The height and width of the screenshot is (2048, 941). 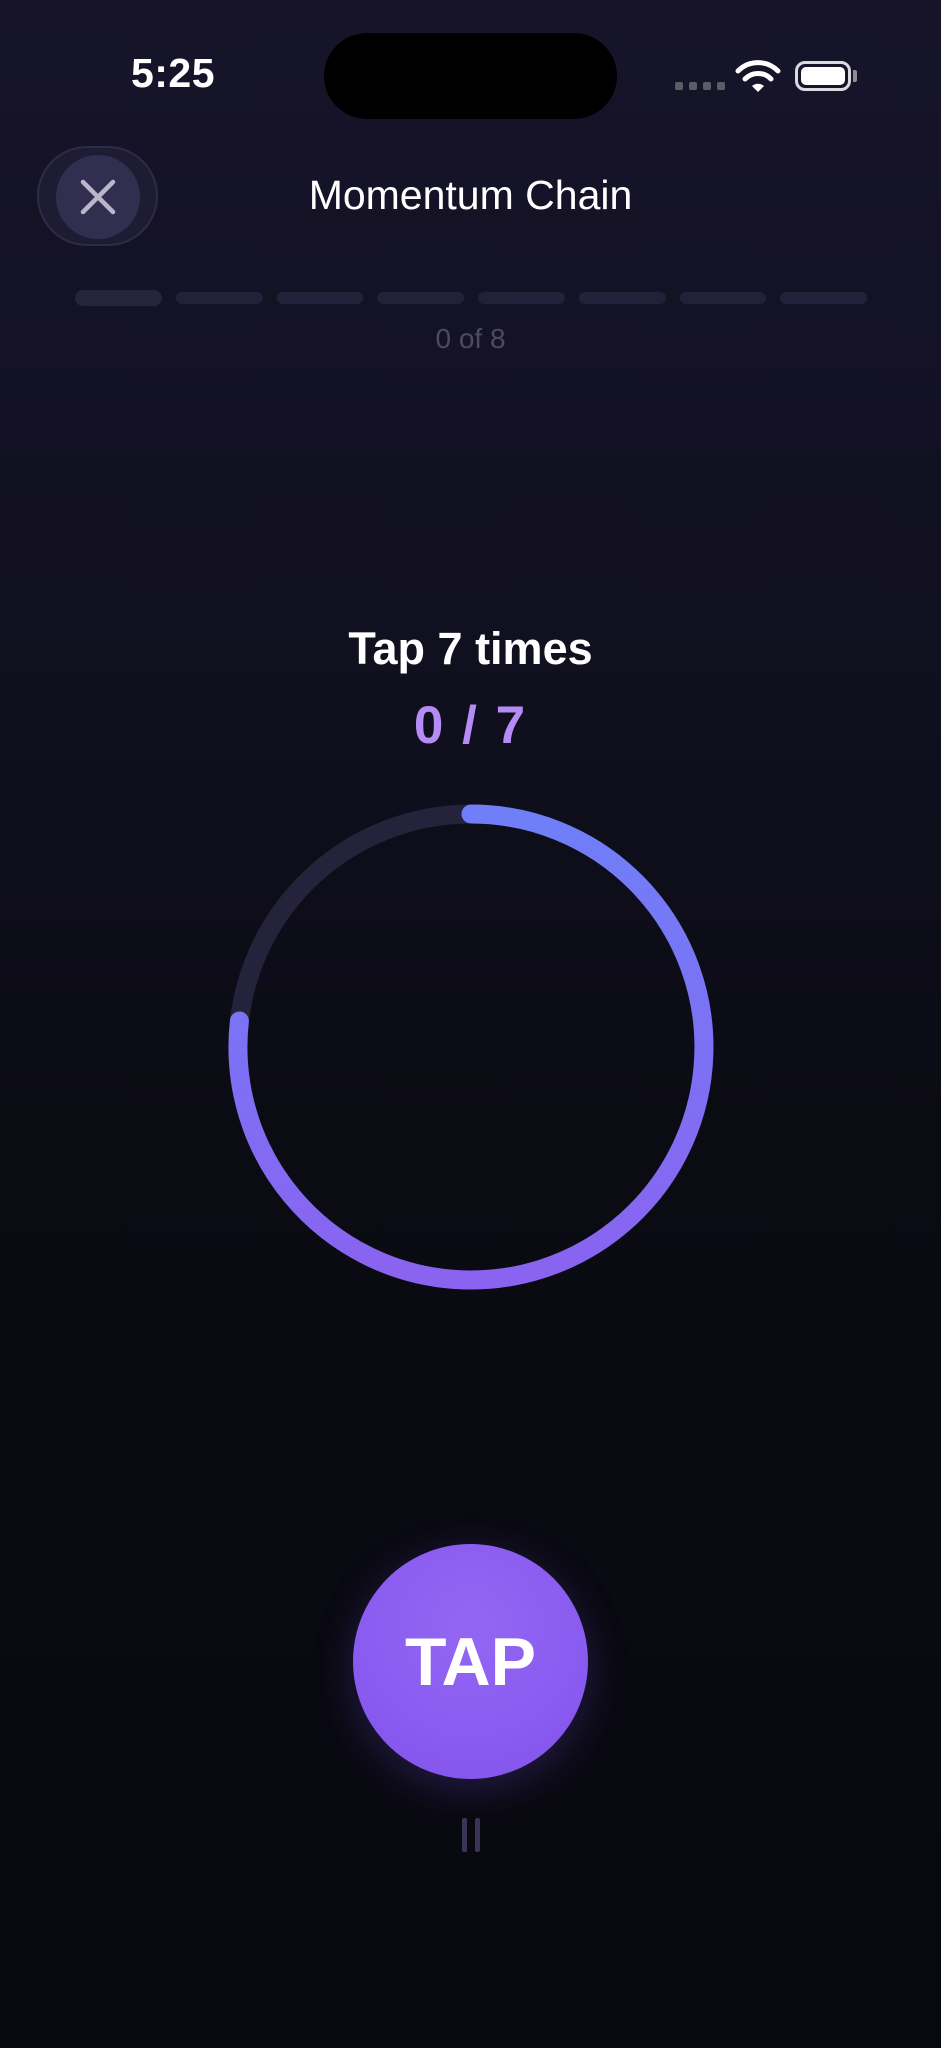 I want to click on wifi-icon, so click(x=758, y=76).